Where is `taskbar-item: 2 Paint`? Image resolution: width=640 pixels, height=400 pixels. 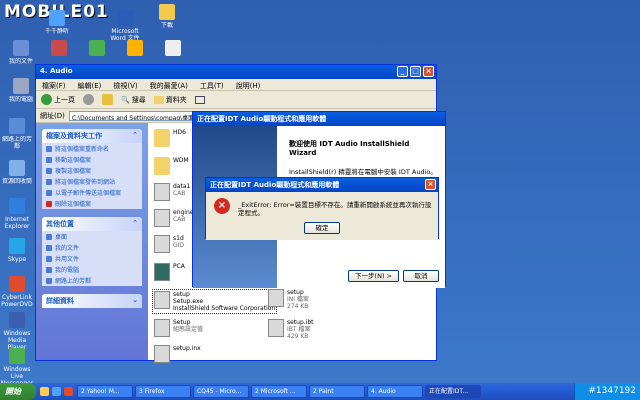 taskbar-item: 2 Paint is located at coordinates (337, 391).